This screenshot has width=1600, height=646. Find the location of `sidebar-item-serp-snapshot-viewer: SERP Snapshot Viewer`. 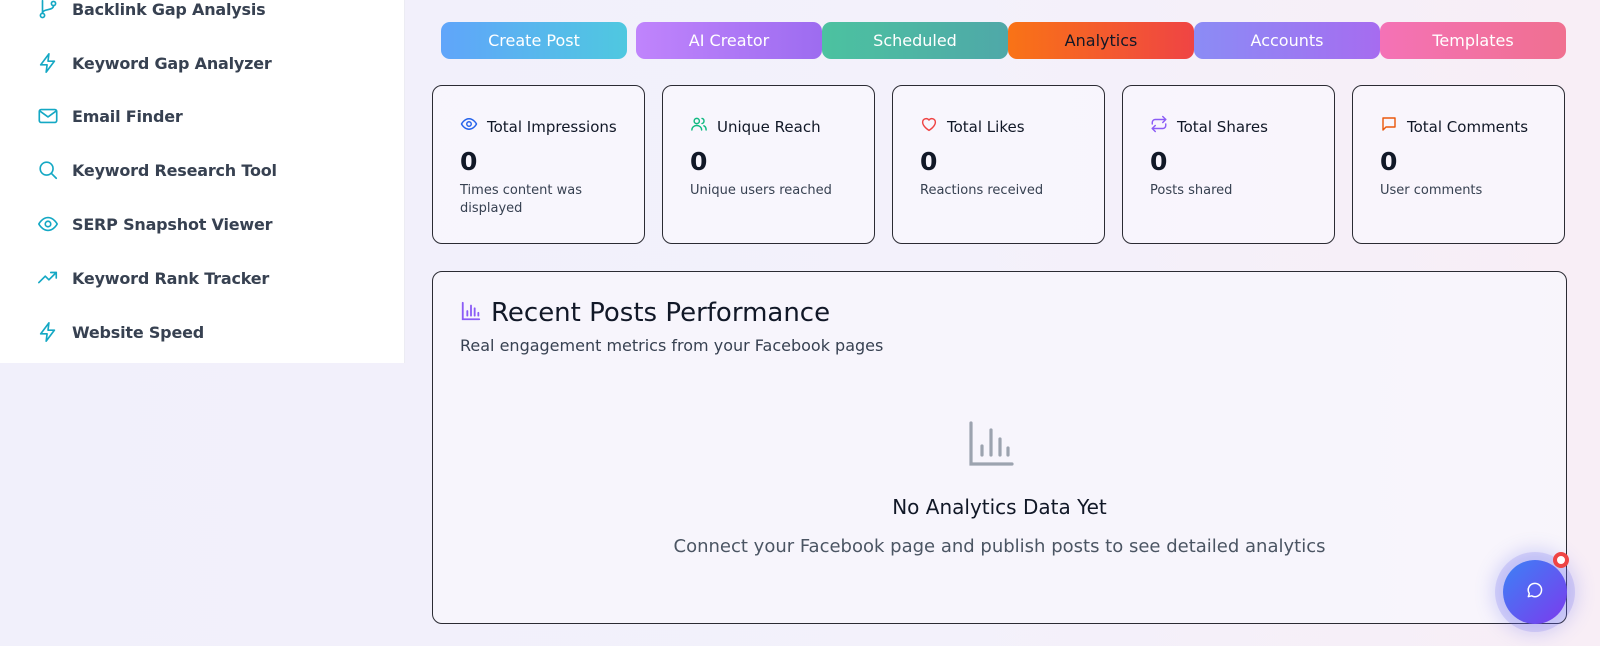

sidebar-item-serp-snapshot-viewer: SERP Snapshot Viewer is located at coordinates (154, 224).